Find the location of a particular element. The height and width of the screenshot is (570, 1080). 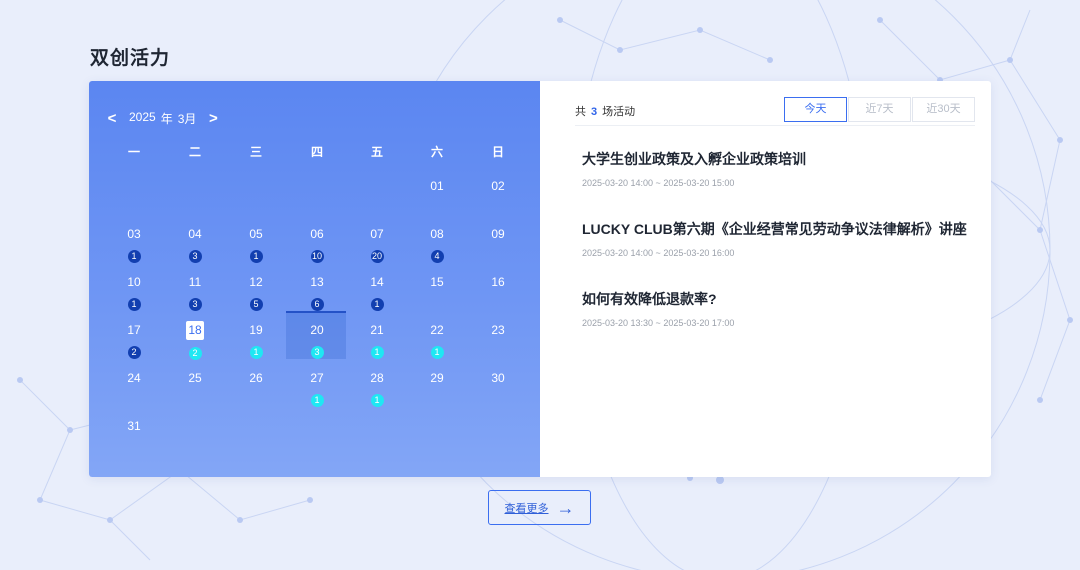

tab-today: 今天 is located at coordinates (815, 109).